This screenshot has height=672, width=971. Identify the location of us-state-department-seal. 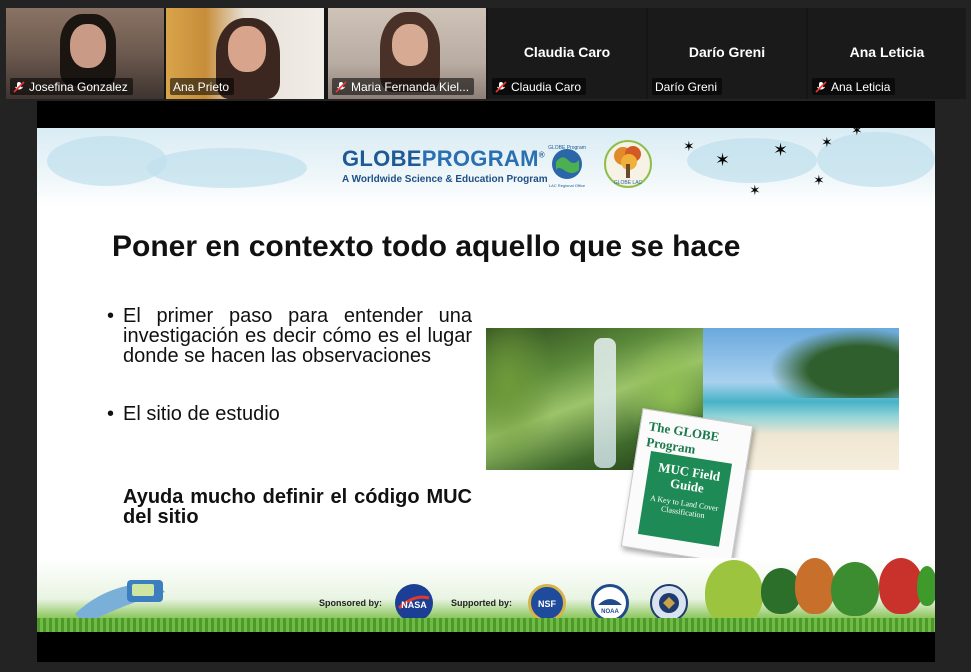
(669, 603).